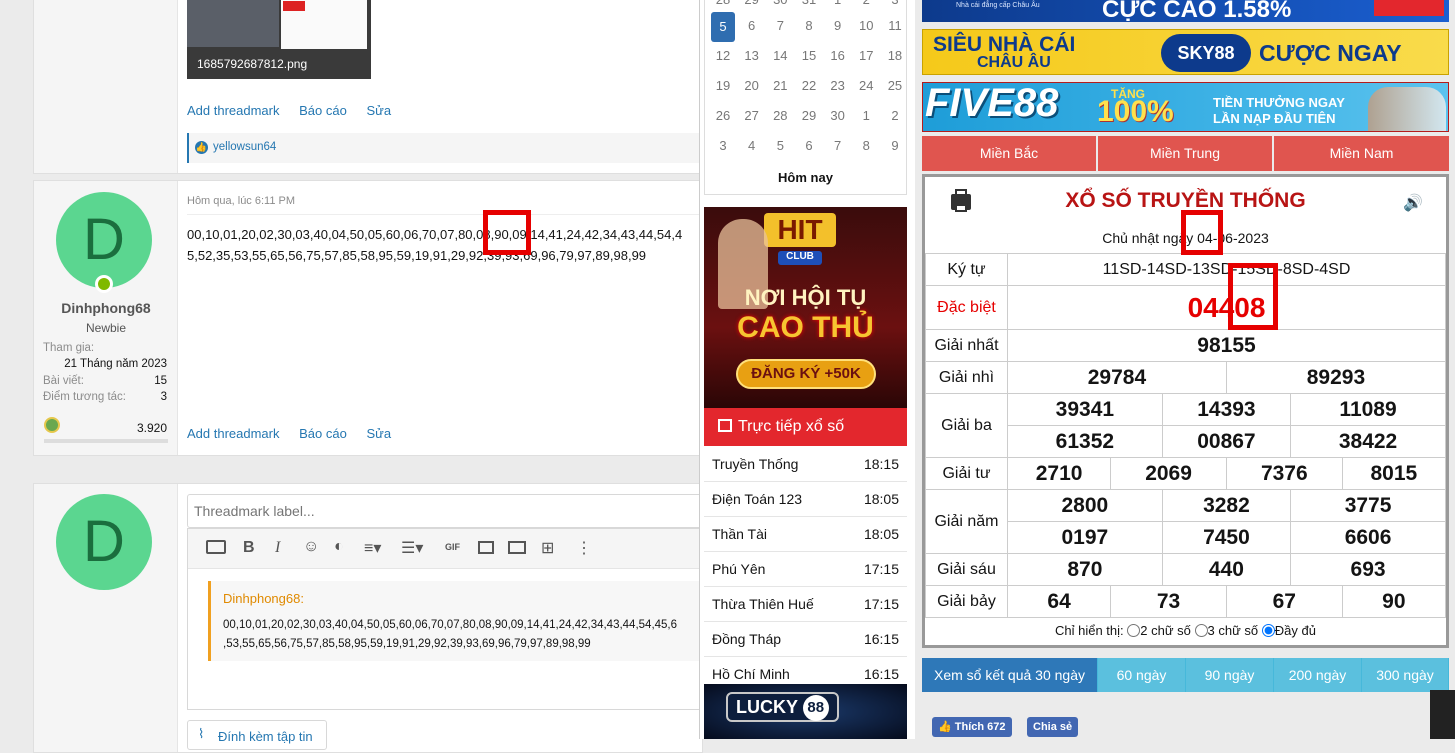 The width and height of the screenshot is (1455, 753). What do you see at coordinates (584, 548) in the screenshot?
I see `more-icon: ⋮` at bounding box center [584, 548].